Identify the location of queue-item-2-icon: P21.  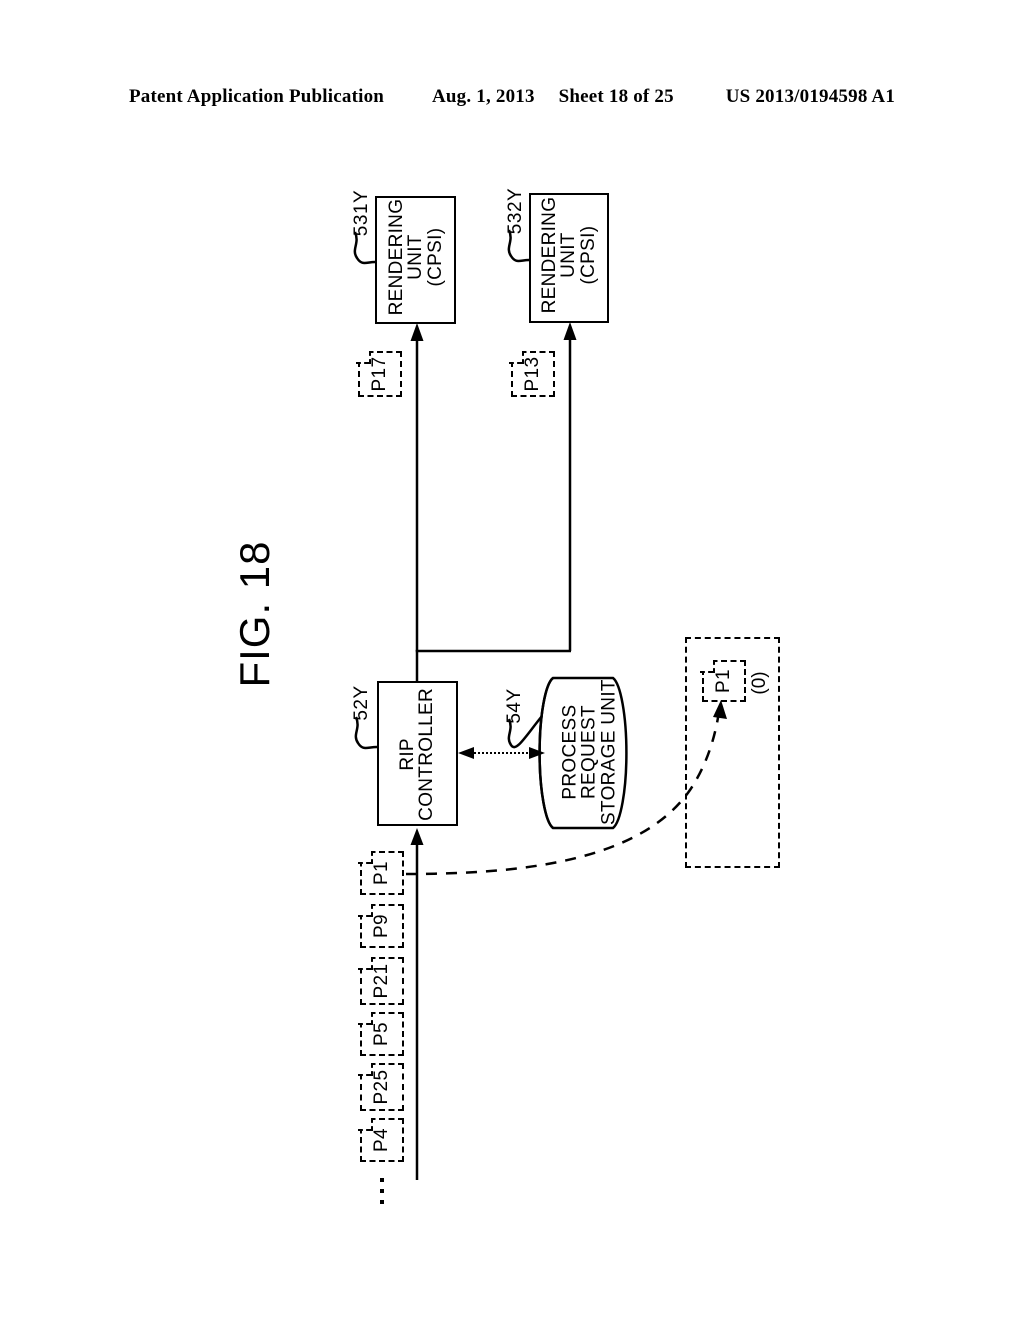
(380, 981).